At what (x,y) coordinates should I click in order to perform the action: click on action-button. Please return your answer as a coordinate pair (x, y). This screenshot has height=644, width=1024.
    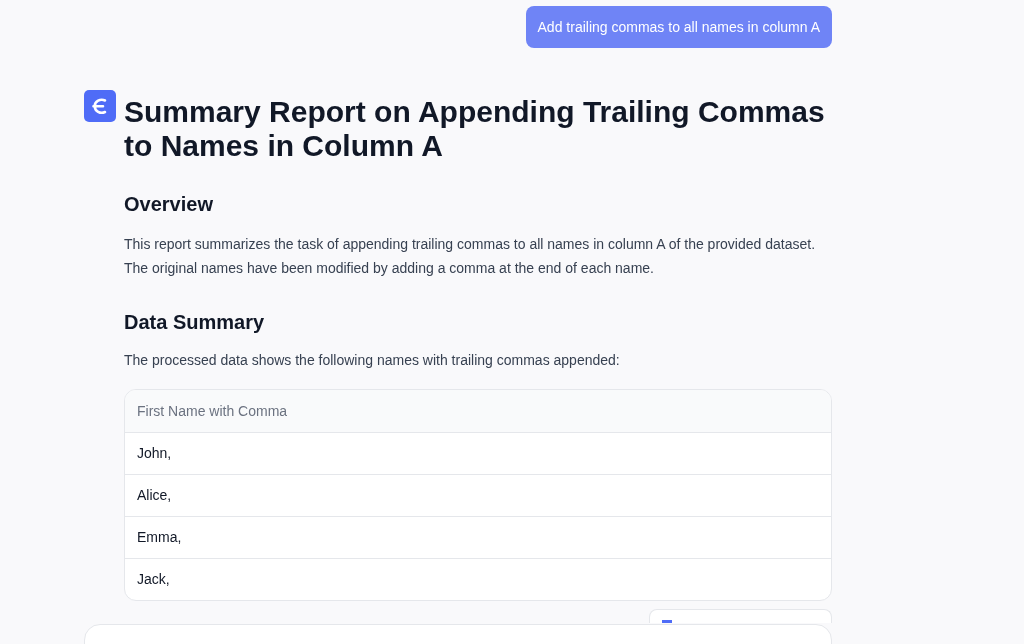
    Looking at the image, I should click on (740, 616).